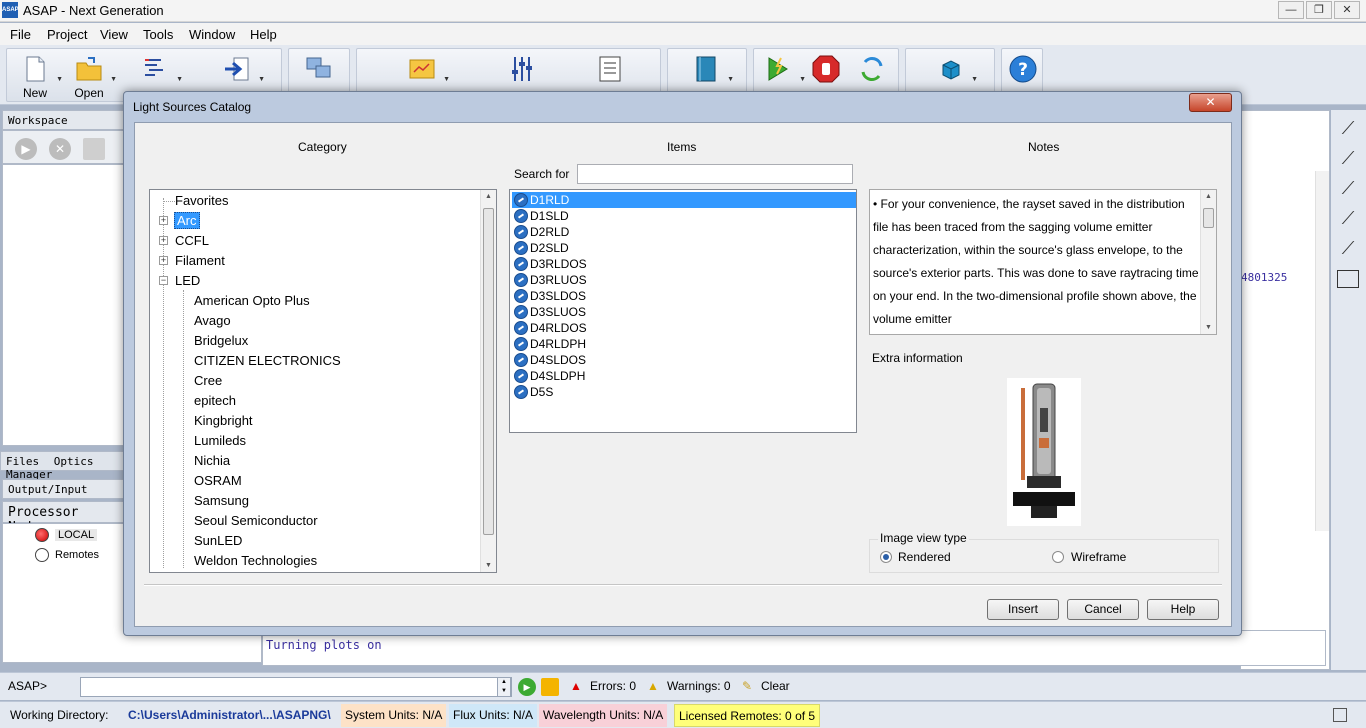  I want to click on new-button: New ▼, so click(39, 78).